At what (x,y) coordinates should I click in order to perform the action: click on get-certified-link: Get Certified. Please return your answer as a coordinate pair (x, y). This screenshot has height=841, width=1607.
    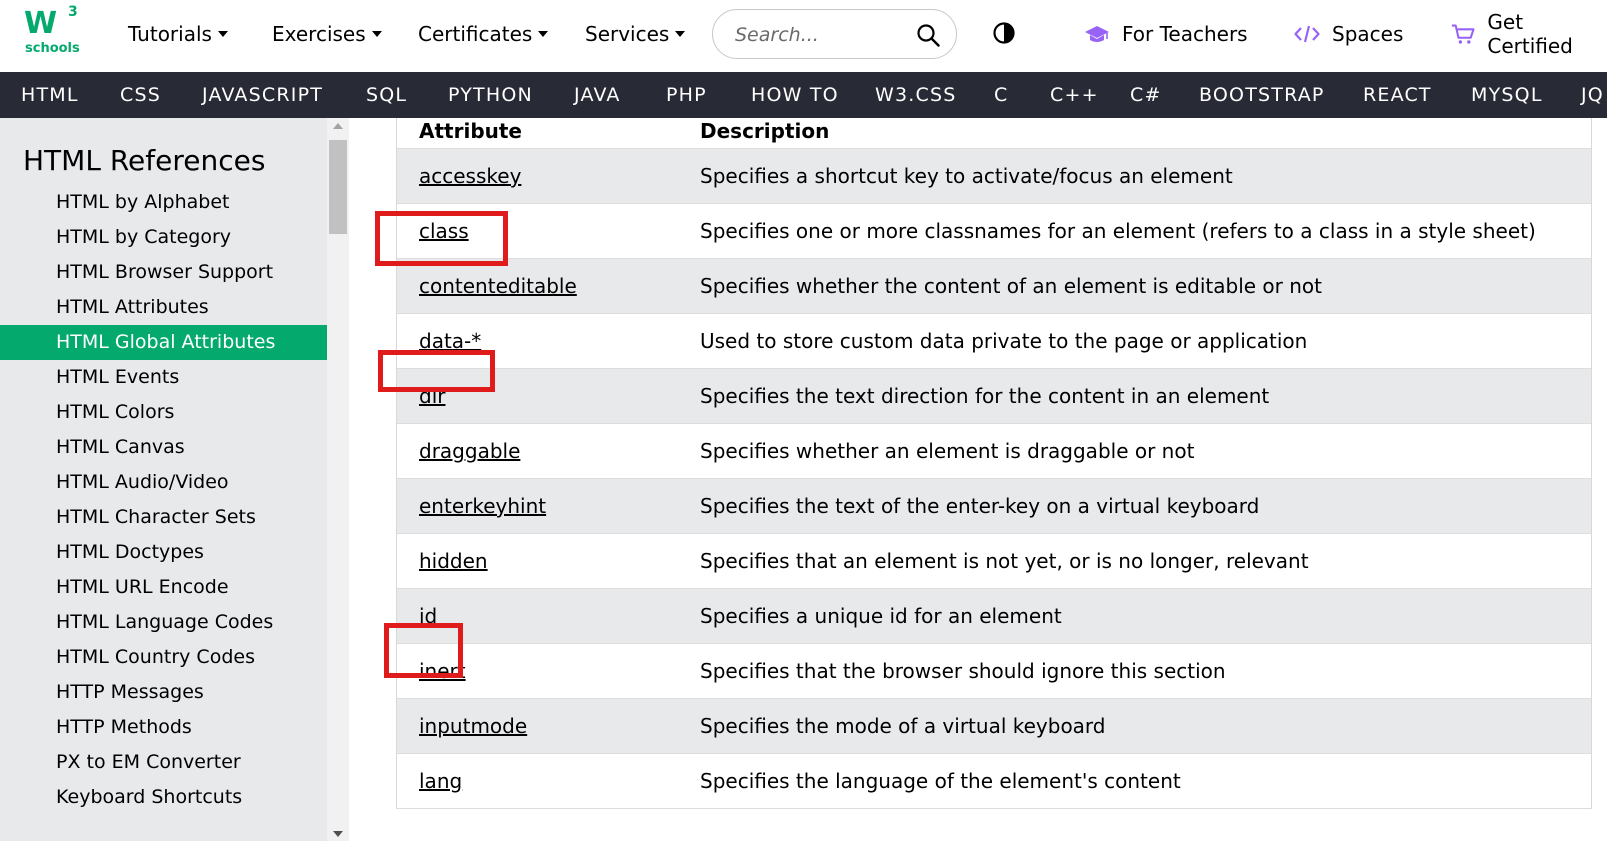
    Looking at the image, I should click on (1529, 34).